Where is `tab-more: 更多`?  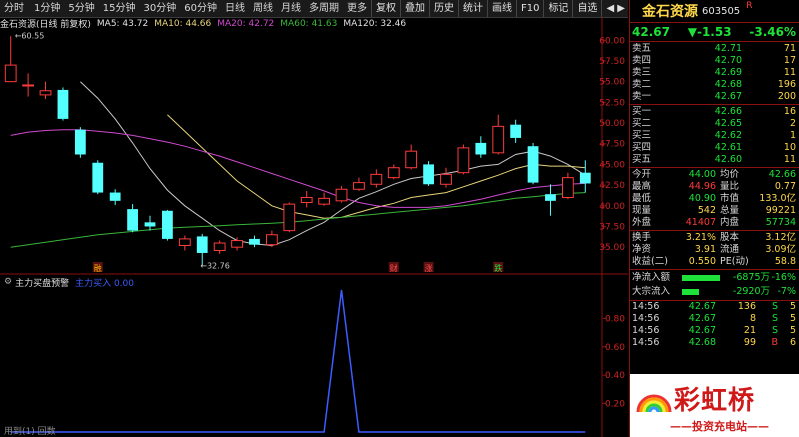
tab-more: 更多 is located at coordinates (357, 8).